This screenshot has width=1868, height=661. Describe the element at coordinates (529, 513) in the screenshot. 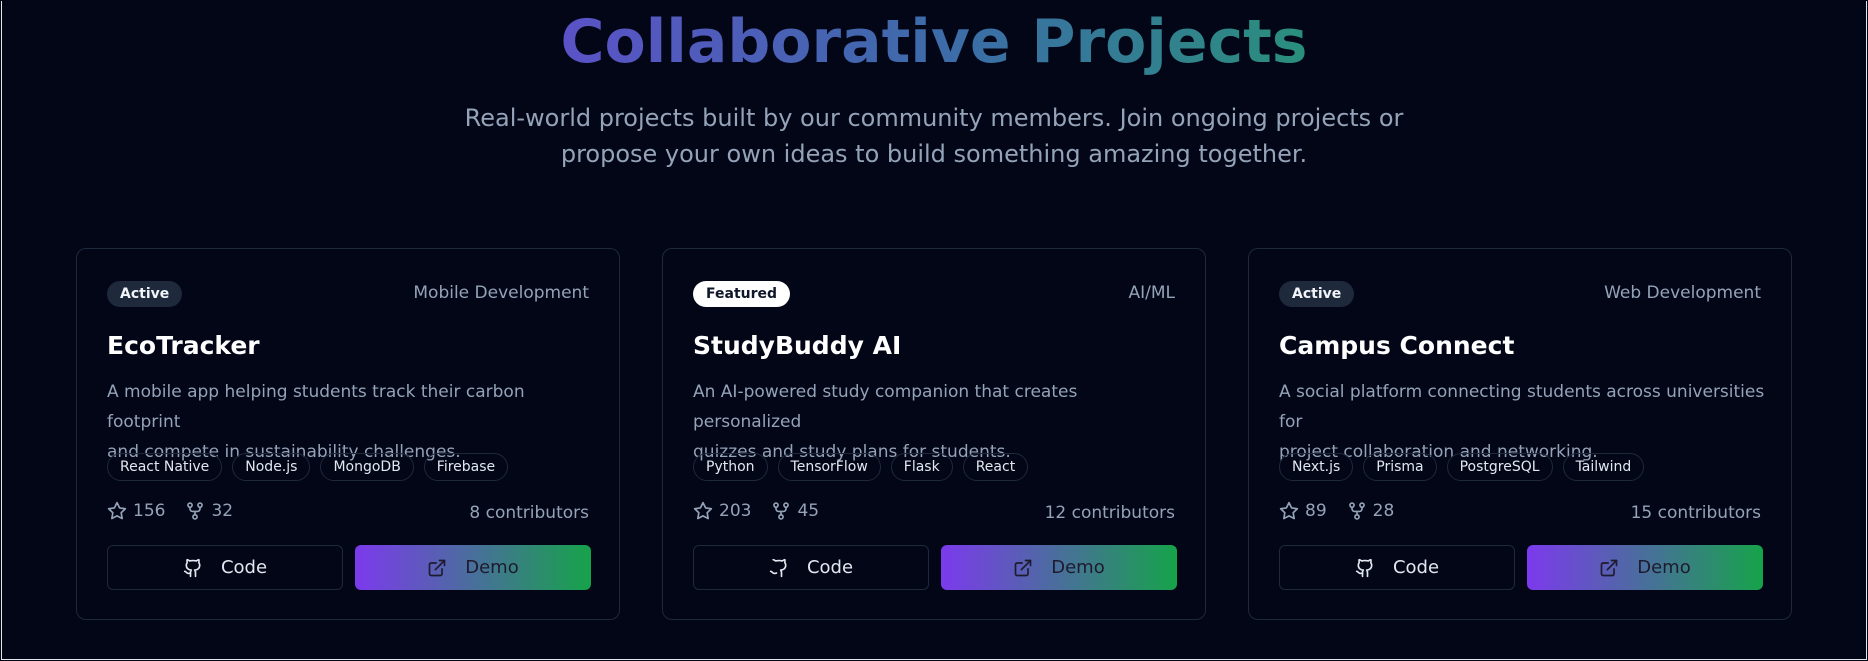

I see `contributors-count: 8 contributors` at that location.